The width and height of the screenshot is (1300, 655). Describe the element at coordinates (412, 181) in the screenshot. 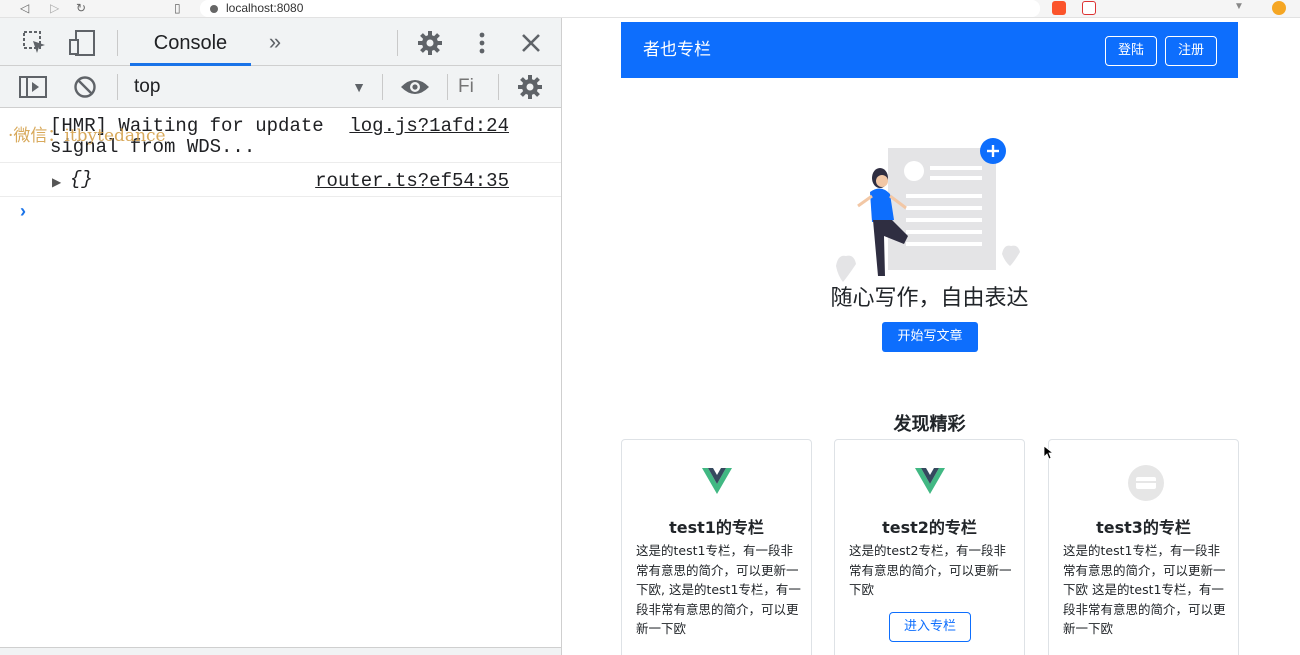

I see `console-source-link: router.ts?ef54:35` at that location.